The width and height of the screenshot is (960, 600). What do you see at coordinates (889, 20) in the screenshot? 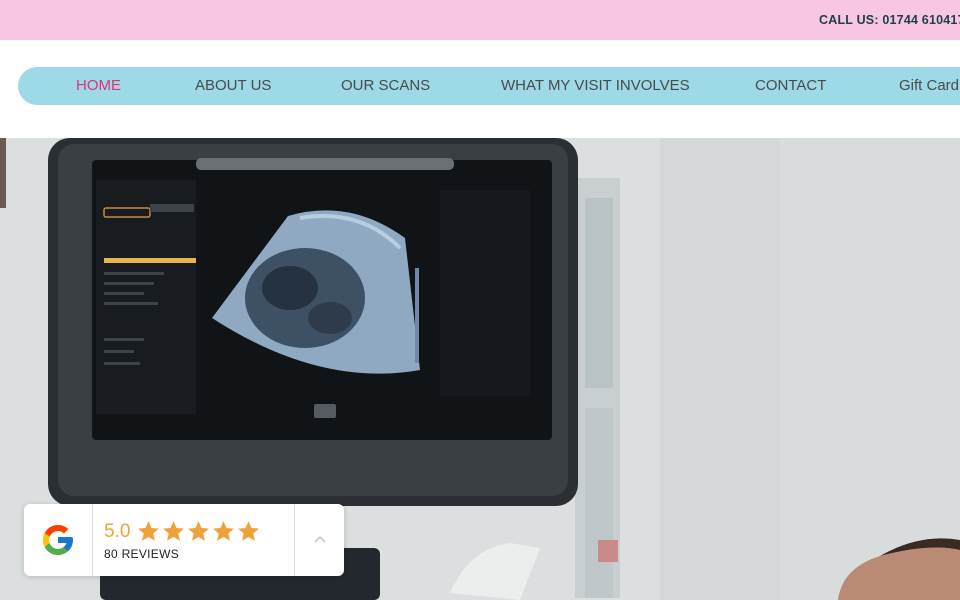
I see `call-us-text: CALL US: 01744 610417` at bounding box center [889, 20].